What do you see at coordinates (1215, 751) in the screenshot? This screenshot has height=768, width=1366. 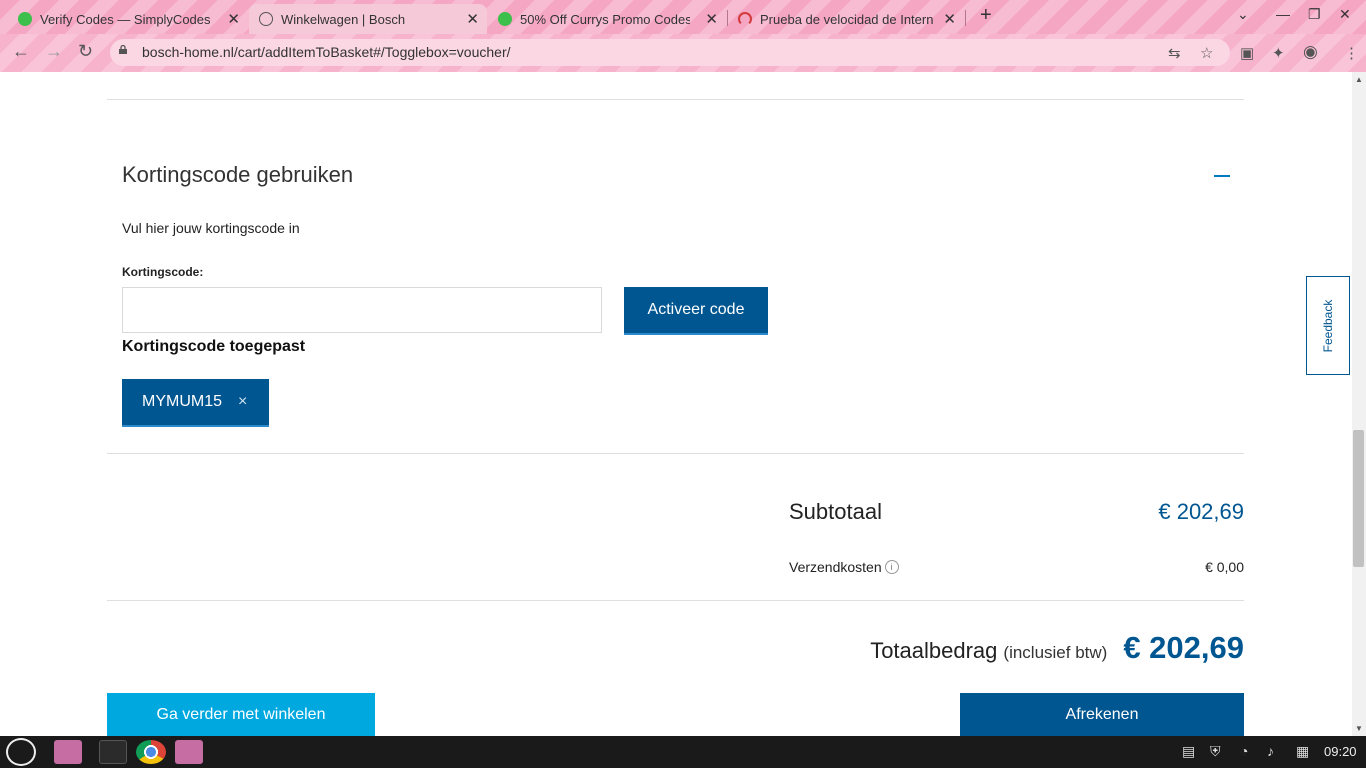 I see `shield-icon: ⛨` at bounding box center [1215, 751].